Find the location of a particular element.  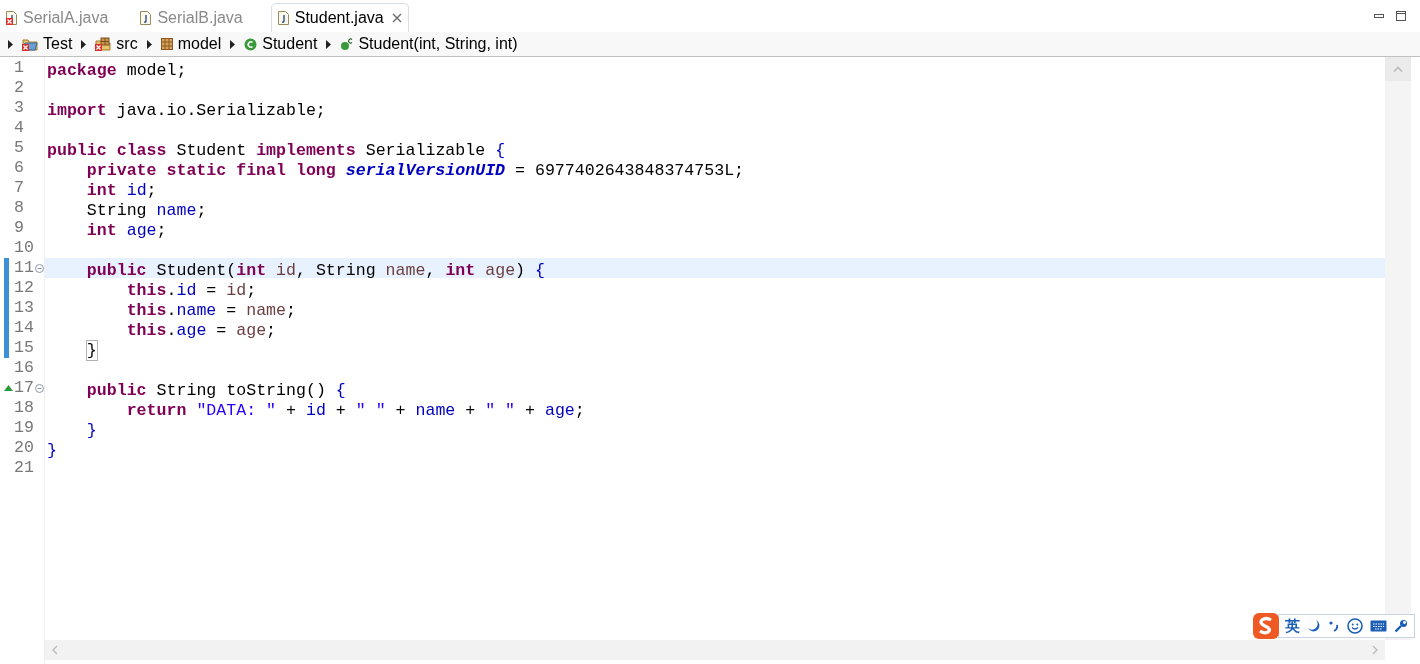

class-icon is located at coordinates (251, 44).